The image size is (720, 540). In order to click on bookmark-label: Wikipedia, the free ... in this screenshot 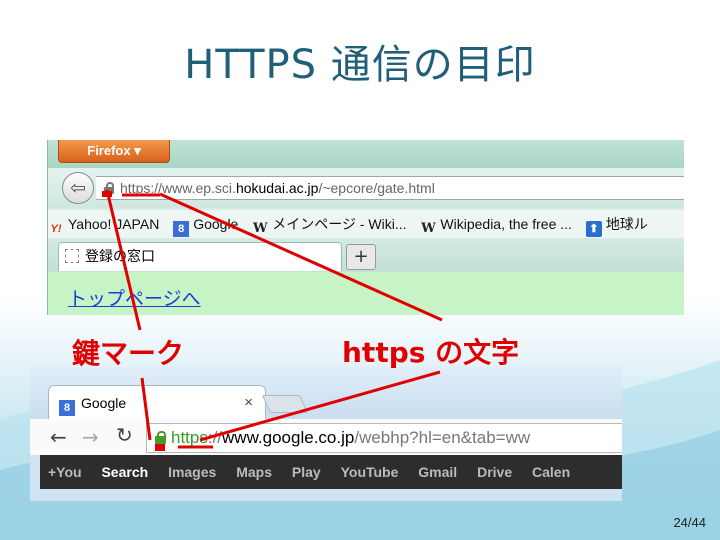, I will do `click(506, 224)`.